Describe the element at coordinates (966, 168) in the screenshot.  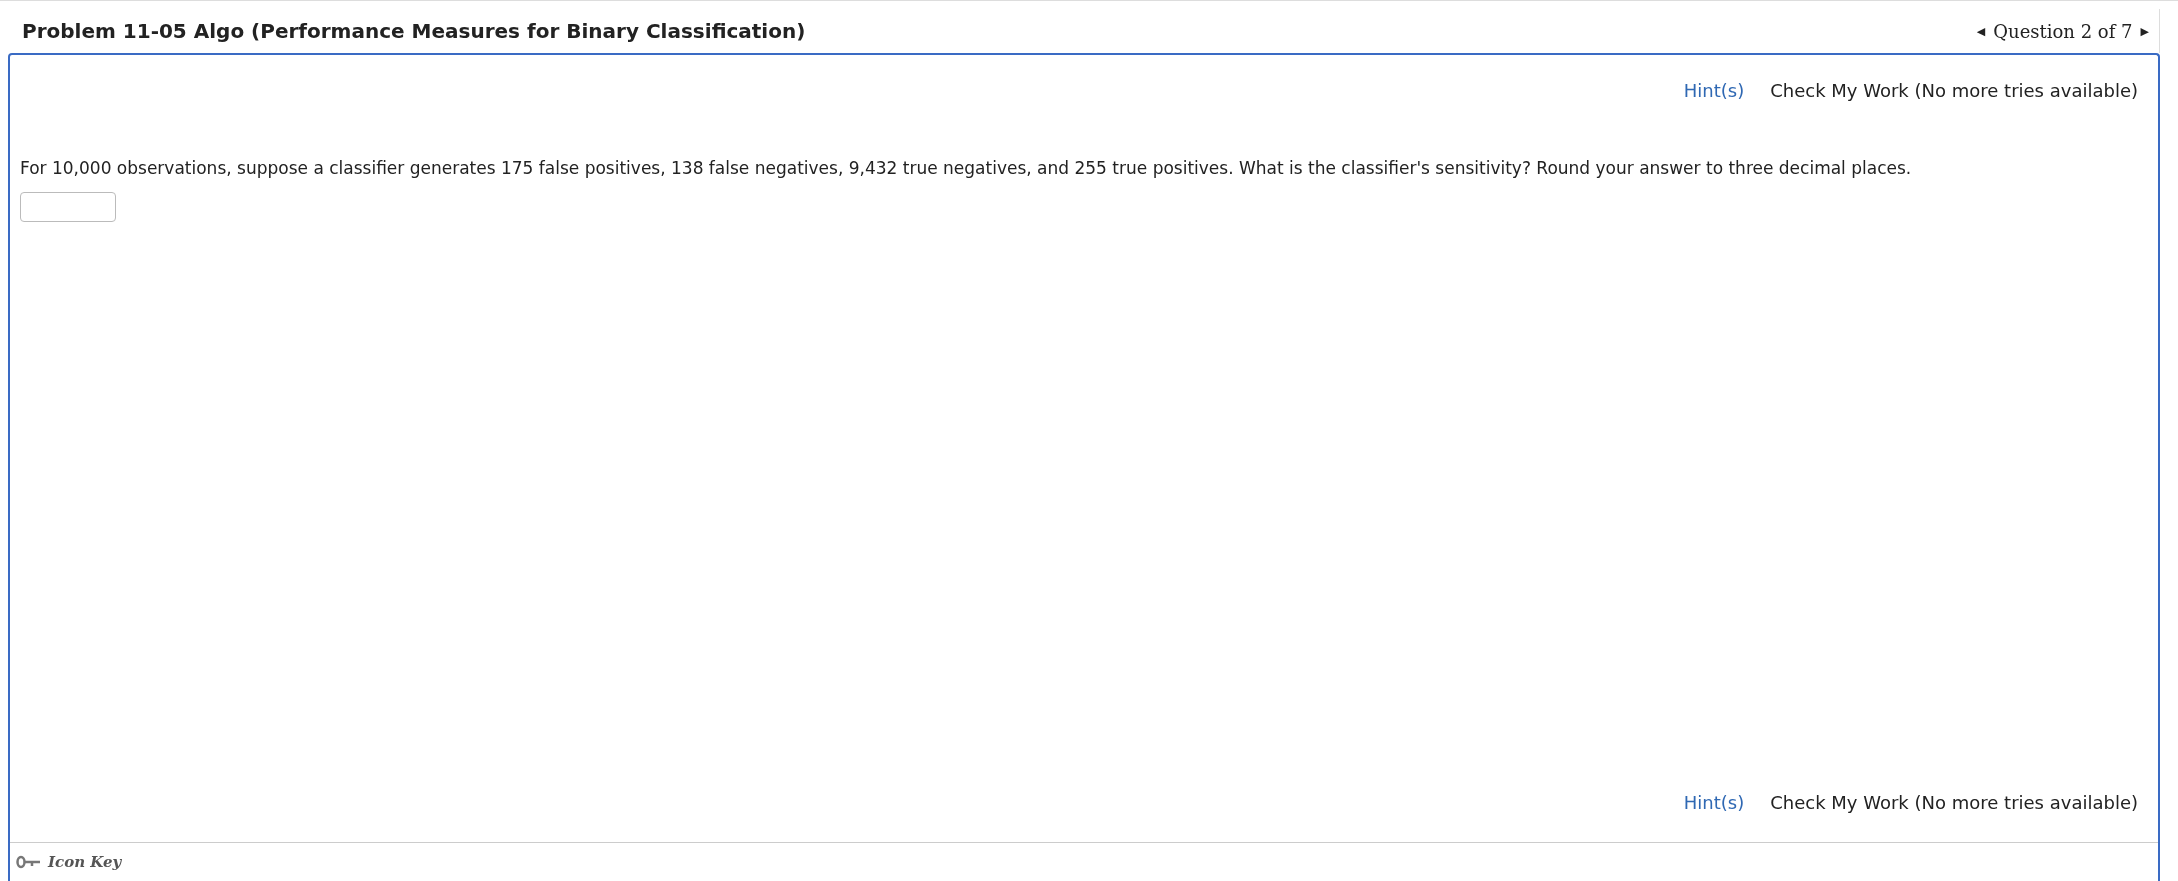
I see `question-text: For 10,000 observations, suppose a classifier generates 175 false positives, 138 false negatives, 9,432 true negatives, and 255 true positives. What is the classifier's sensitivity? Round your answer to three decimal places.` at that location.